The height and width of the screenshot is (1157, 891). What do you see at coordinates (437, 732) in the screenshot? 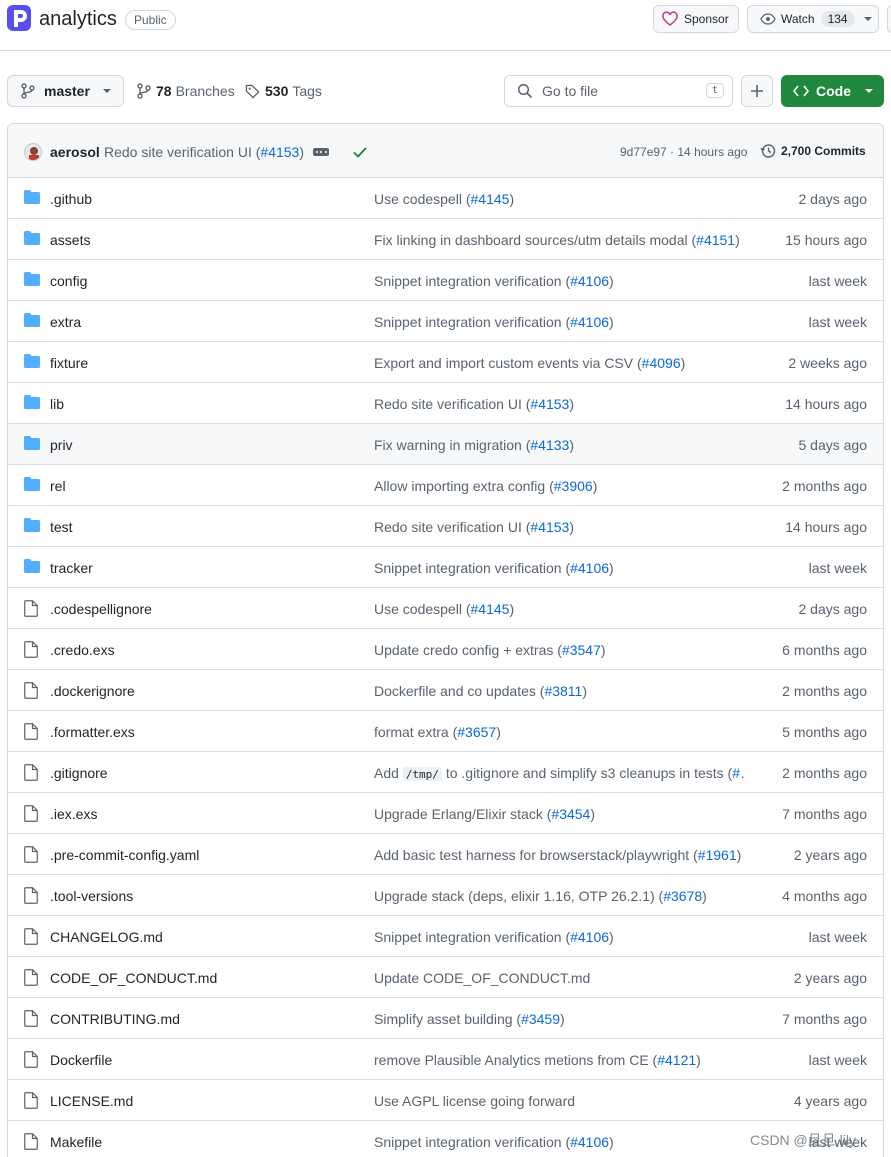
I see `file-commit-message: format extra (#3657)` at bounding box center [437, 732].